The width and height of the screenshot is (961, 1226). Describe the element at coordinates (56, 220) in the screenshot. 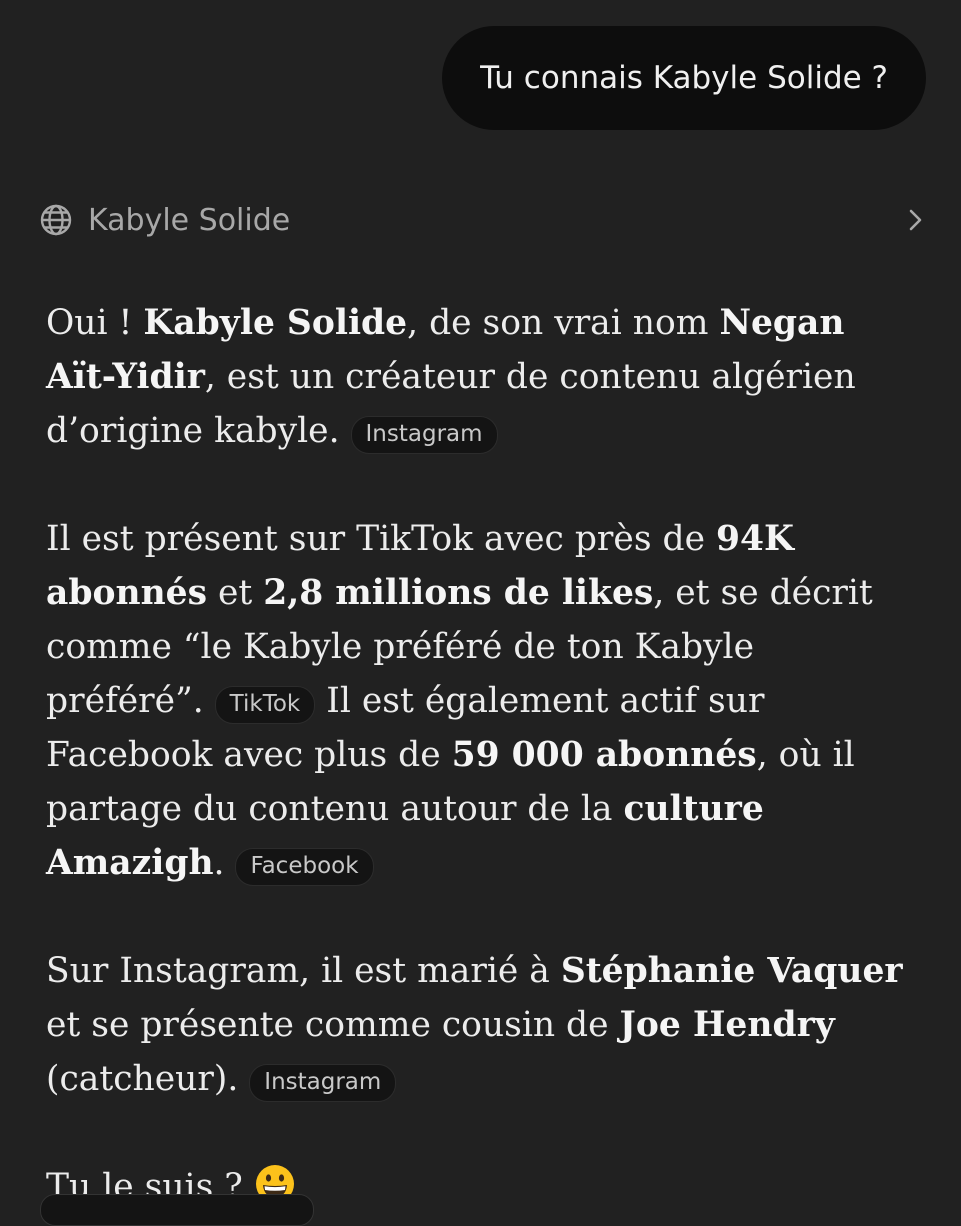

I see `globe-icon` at that location.